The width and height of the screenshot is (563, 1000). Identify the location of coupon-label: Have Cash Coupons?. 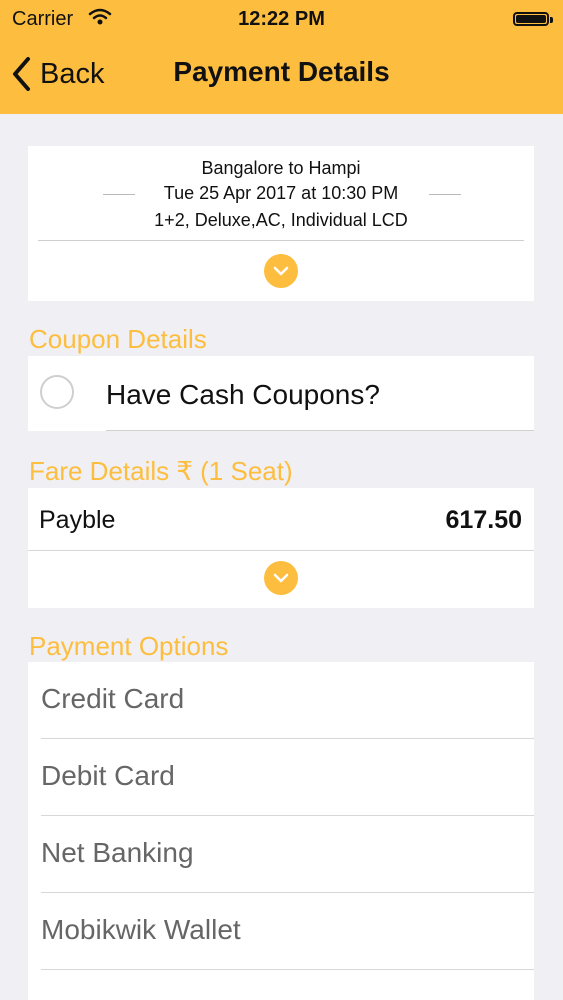
(243, 394).